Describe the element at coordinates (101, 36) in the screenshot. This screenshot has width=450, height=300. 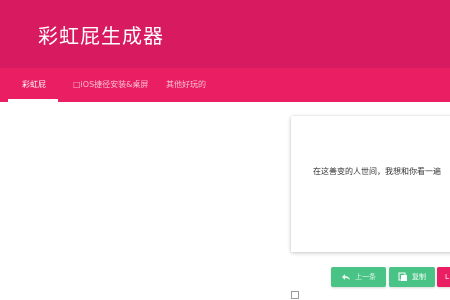
I see `app-title: 彩虹屁生成器` at that location.